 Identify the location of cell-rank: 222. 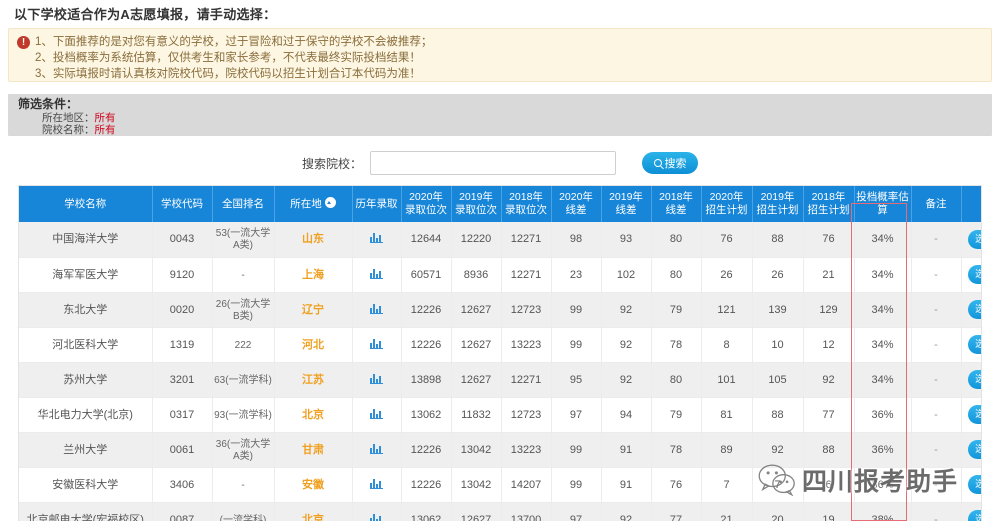
(243, 345).